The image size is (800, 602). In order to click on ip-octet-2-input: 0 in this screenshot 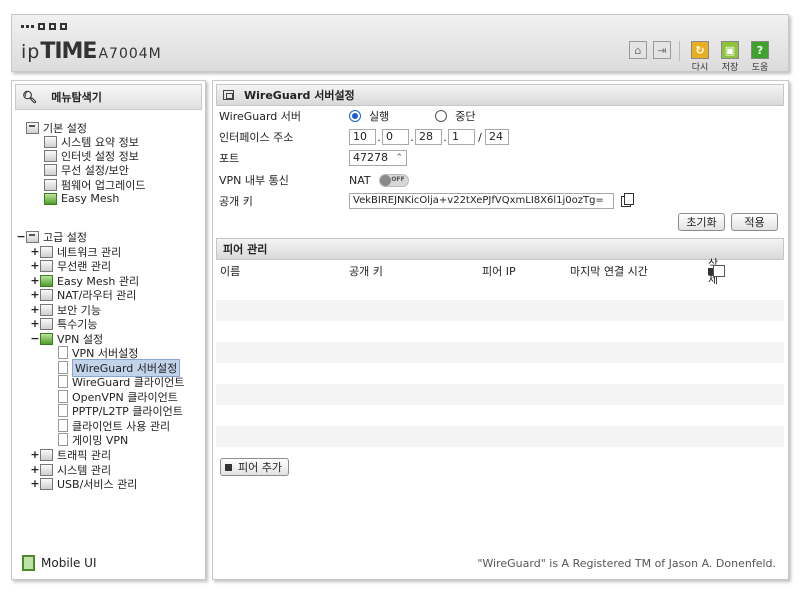, I will do `click(395, 137)`.